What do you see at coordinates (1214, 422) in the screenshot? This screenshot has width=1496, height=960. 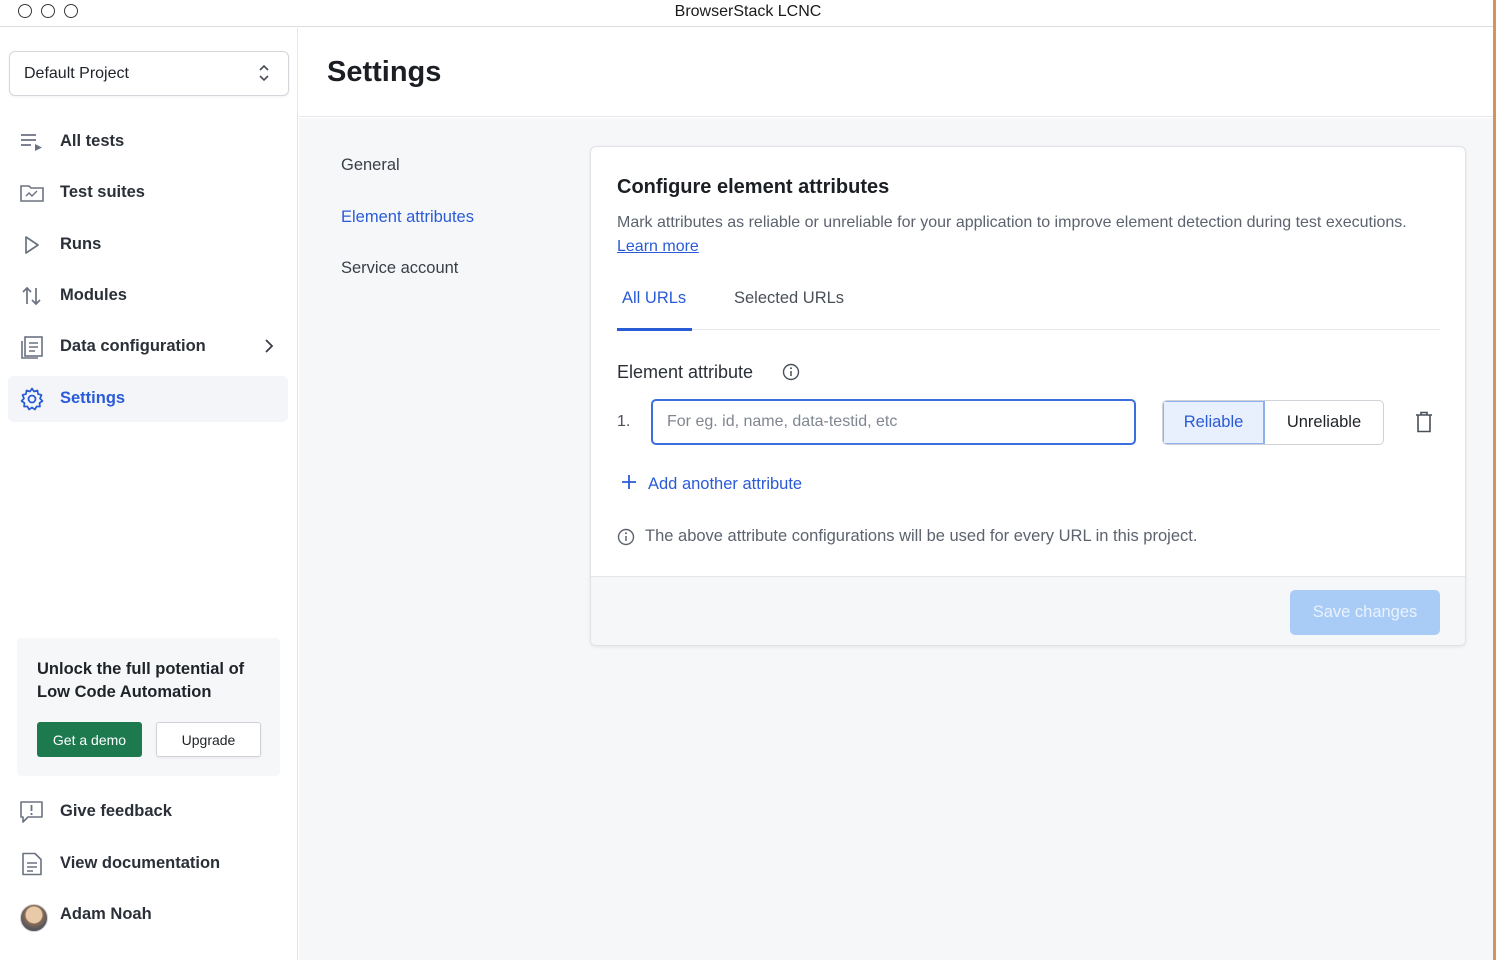 I see `reliable-option: Reliable` at bounding box center [1214, 422].